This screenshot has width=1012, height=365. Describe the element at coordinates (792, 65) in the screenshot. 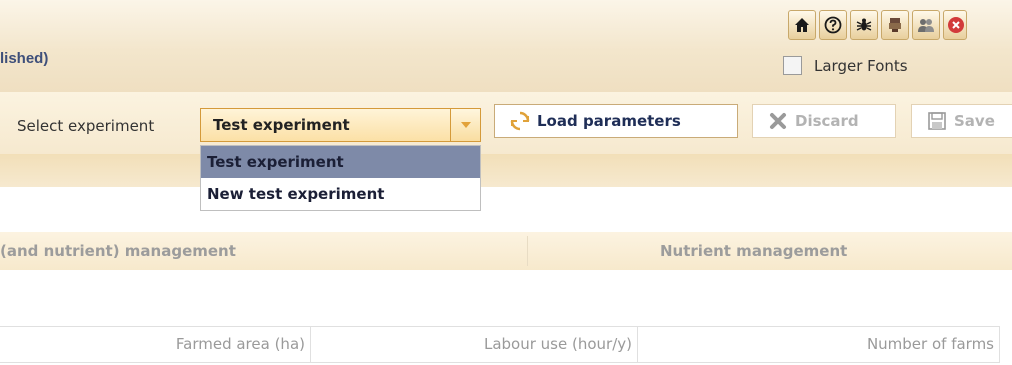

I see `larger-fonts-checkbox` at that location.